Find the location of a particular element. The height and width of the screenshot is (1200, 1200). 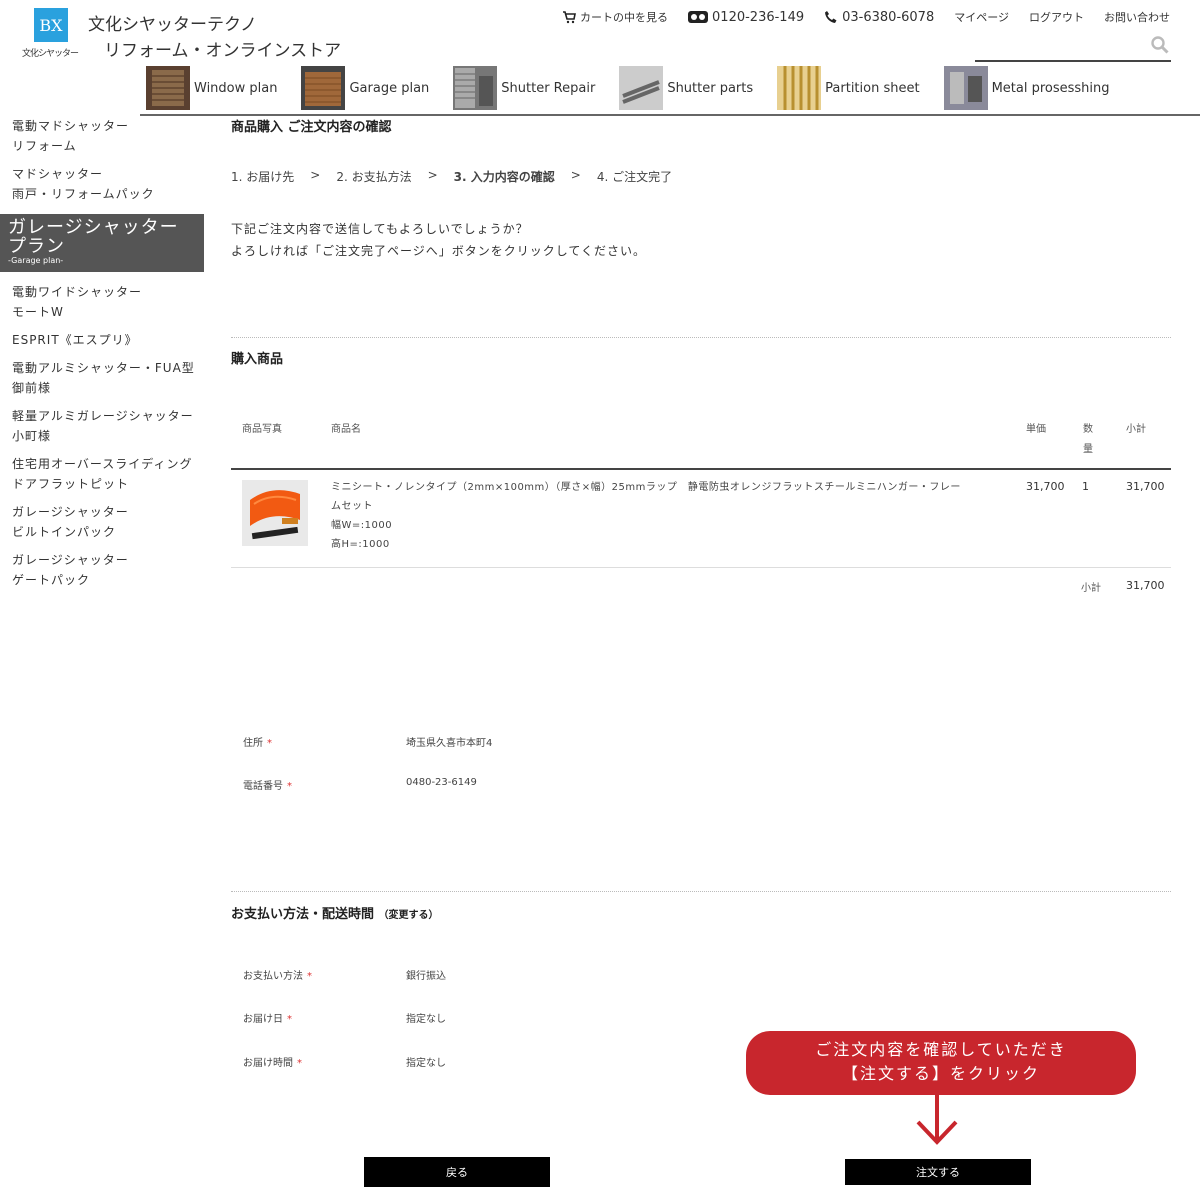

product-price: 31,700 is located at coordinates (1045, 486).